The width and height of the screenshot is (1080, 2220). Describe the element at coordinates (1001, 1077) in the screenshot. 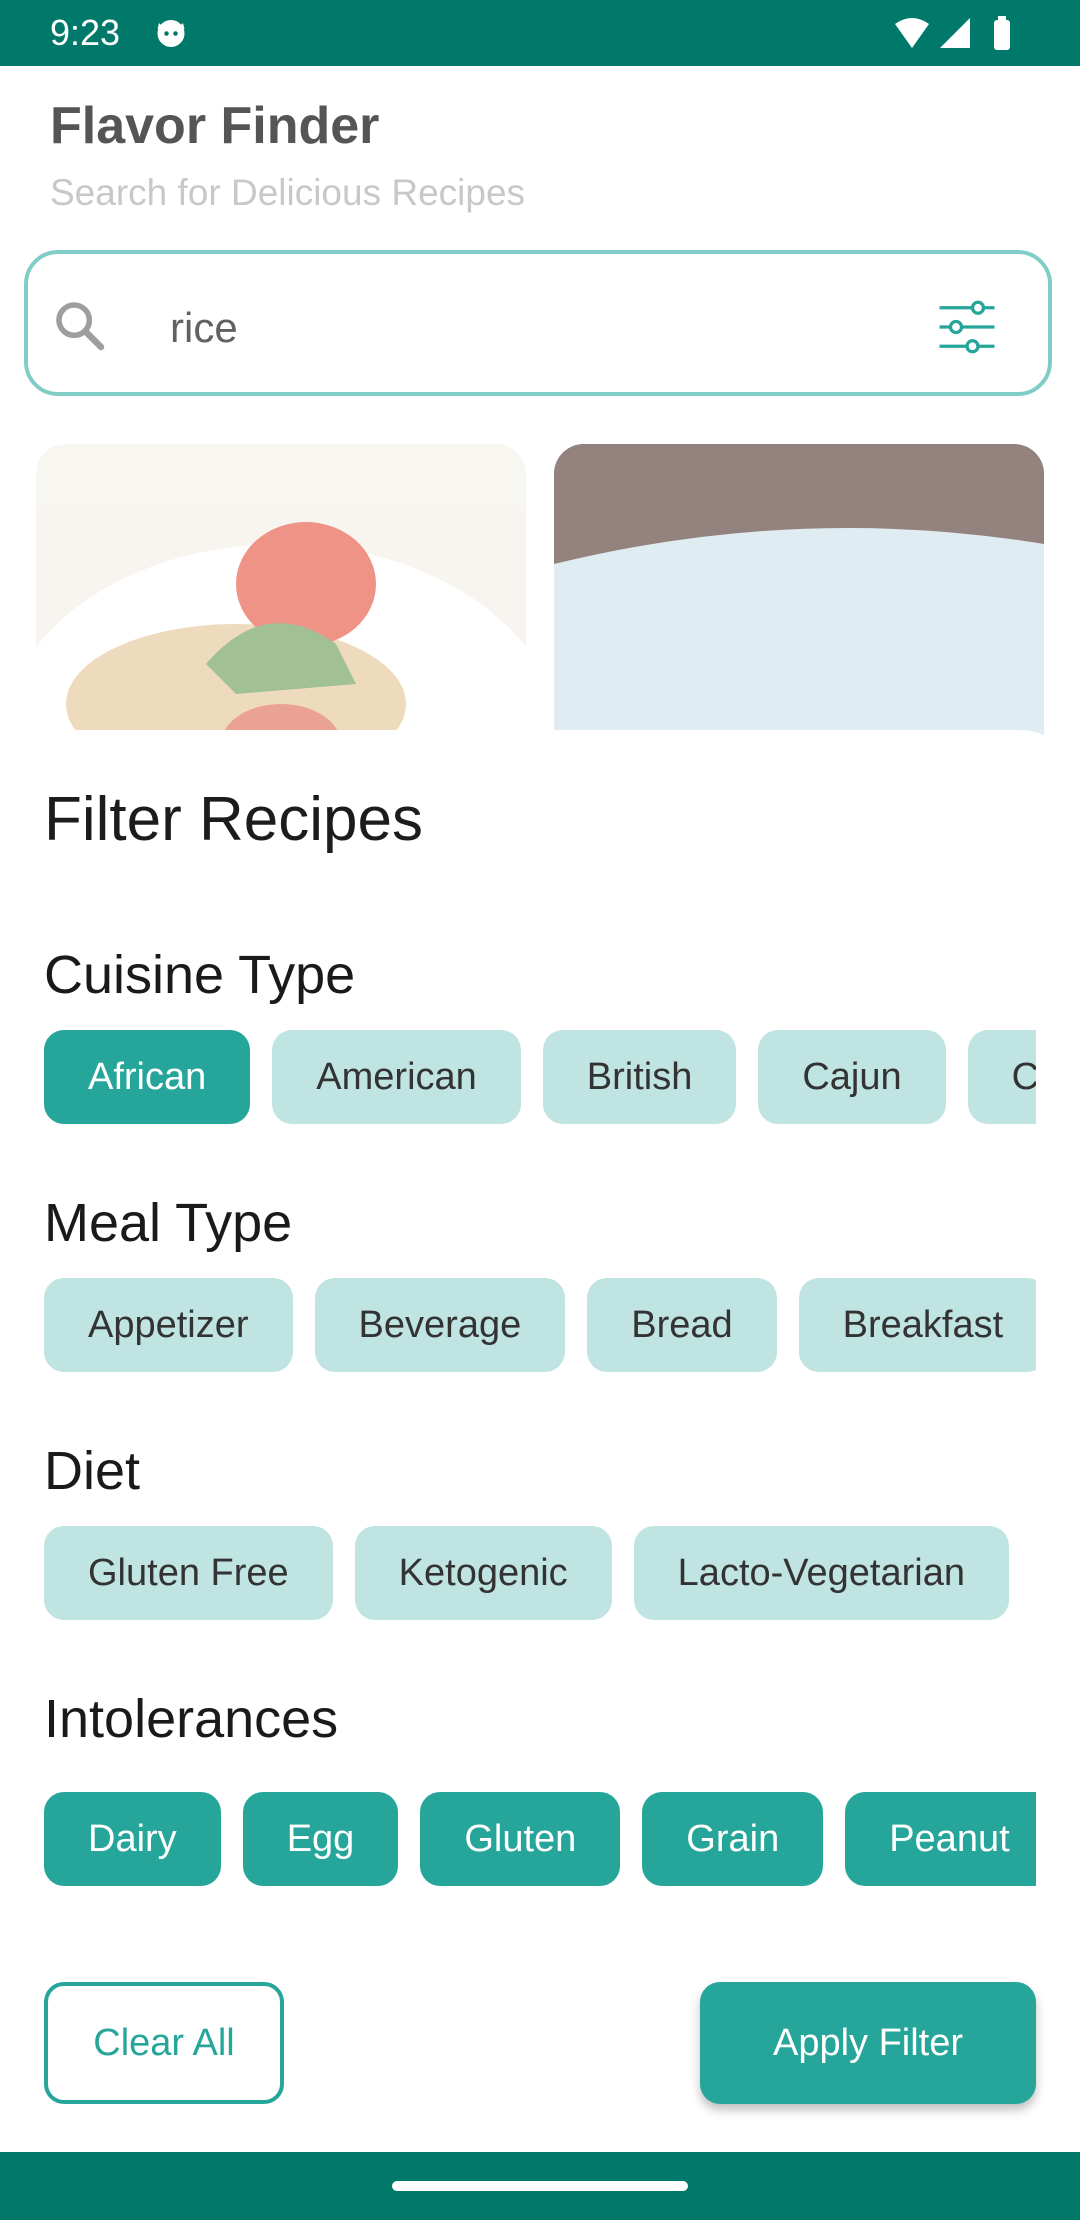

I see `chip-cuisine-partial: C` at that location.